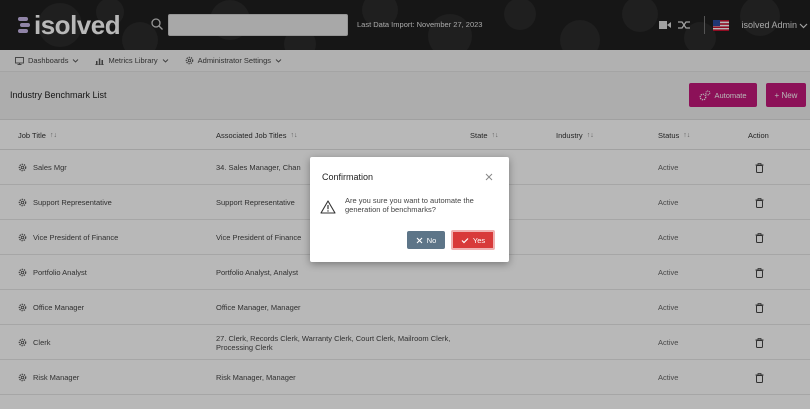 The height and width of the screenshot is (409, 810). I want to click on yes-button-label: Yes, so click(479, 240).